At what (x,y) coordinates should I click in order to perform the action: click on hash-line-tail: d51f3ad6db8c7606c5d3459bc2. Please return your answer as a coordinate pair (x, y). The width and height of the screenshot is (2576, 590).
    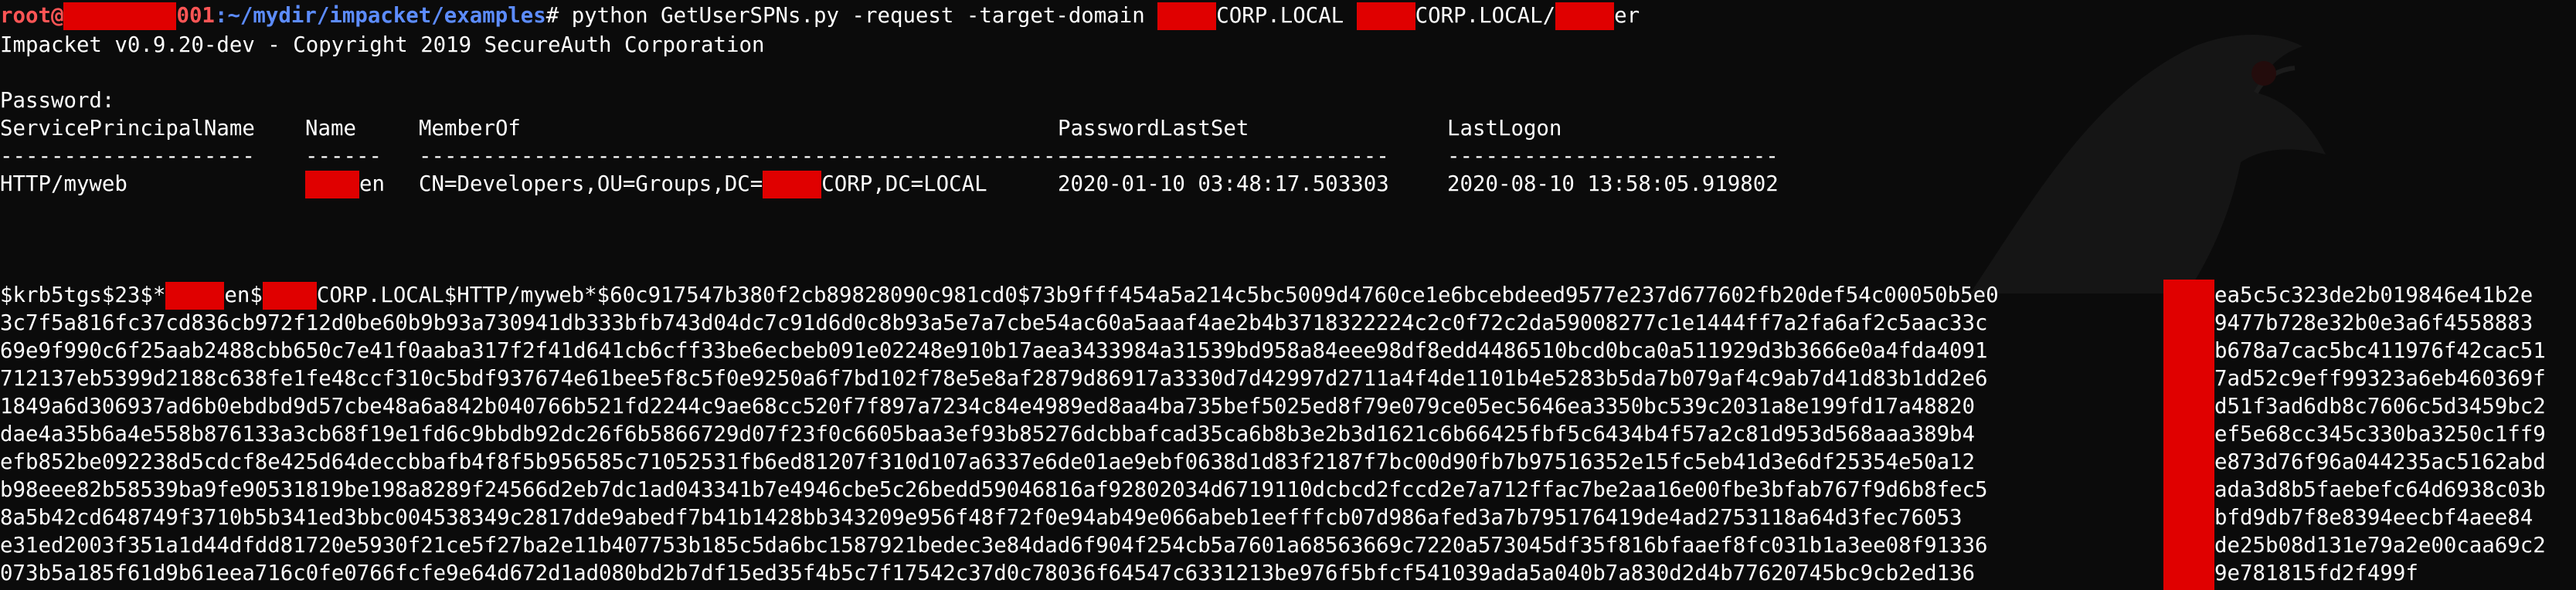
    Looking at the image, I should click on (2380, 407).